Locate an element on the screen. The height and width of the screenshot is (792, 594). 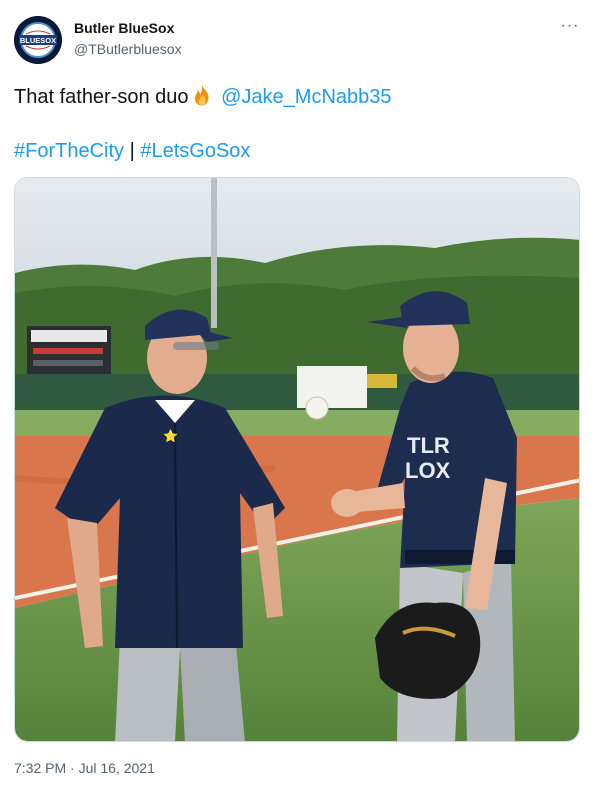
jersey-text-1: TLR is located at coordinates (428, 445).